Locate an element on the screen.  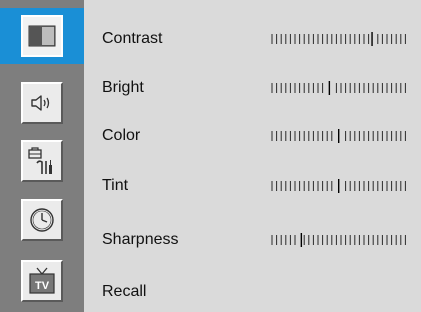
tab-timer is located at coordinates (42, 220).